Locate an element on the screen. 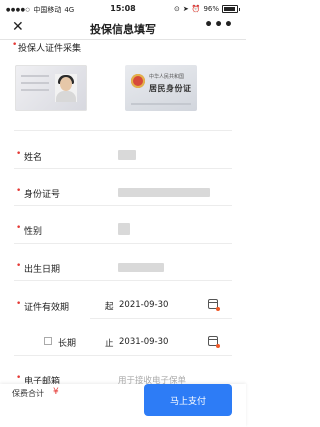 This screenshot has height=427, width=320. long-term-label: 长期 is located at coordinates (67, 344).